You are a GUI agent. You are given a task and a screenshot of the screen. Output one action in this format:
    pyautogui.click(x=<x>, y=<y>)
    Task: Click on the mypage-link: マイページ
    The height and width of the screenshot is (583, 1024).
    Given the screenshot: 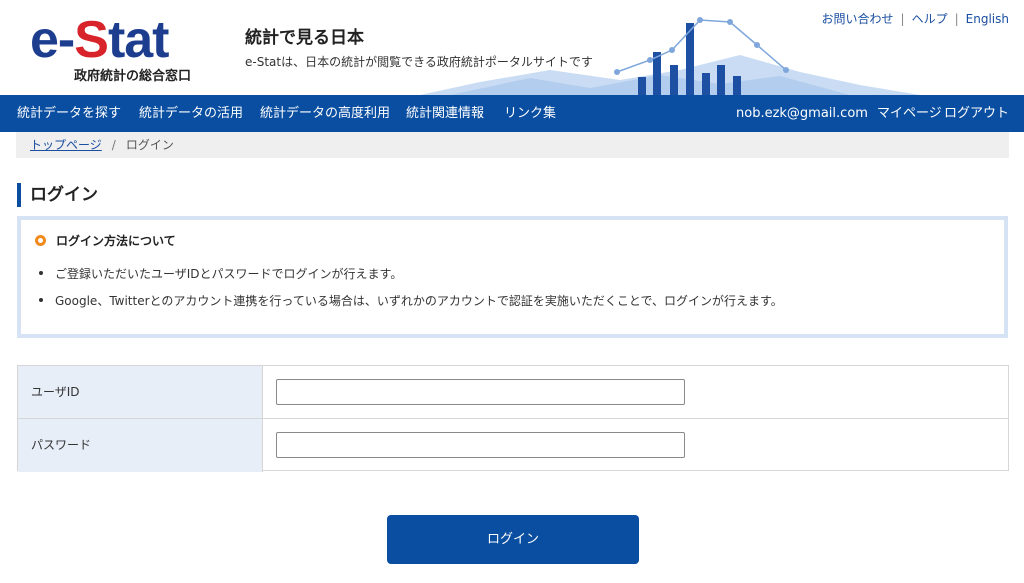 What is the action you would take?
    pyautogui.click(x=909, y=113)
    